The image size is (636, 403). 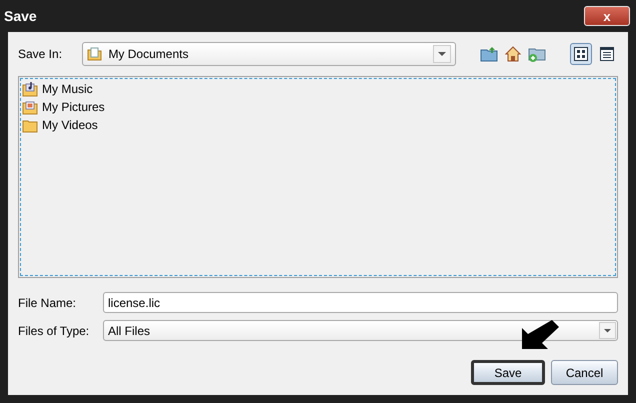 What do you see at coordinates (70, 125) in the screenshot?
I see `folder-item: My Videos` at bounding box center [70, 125].